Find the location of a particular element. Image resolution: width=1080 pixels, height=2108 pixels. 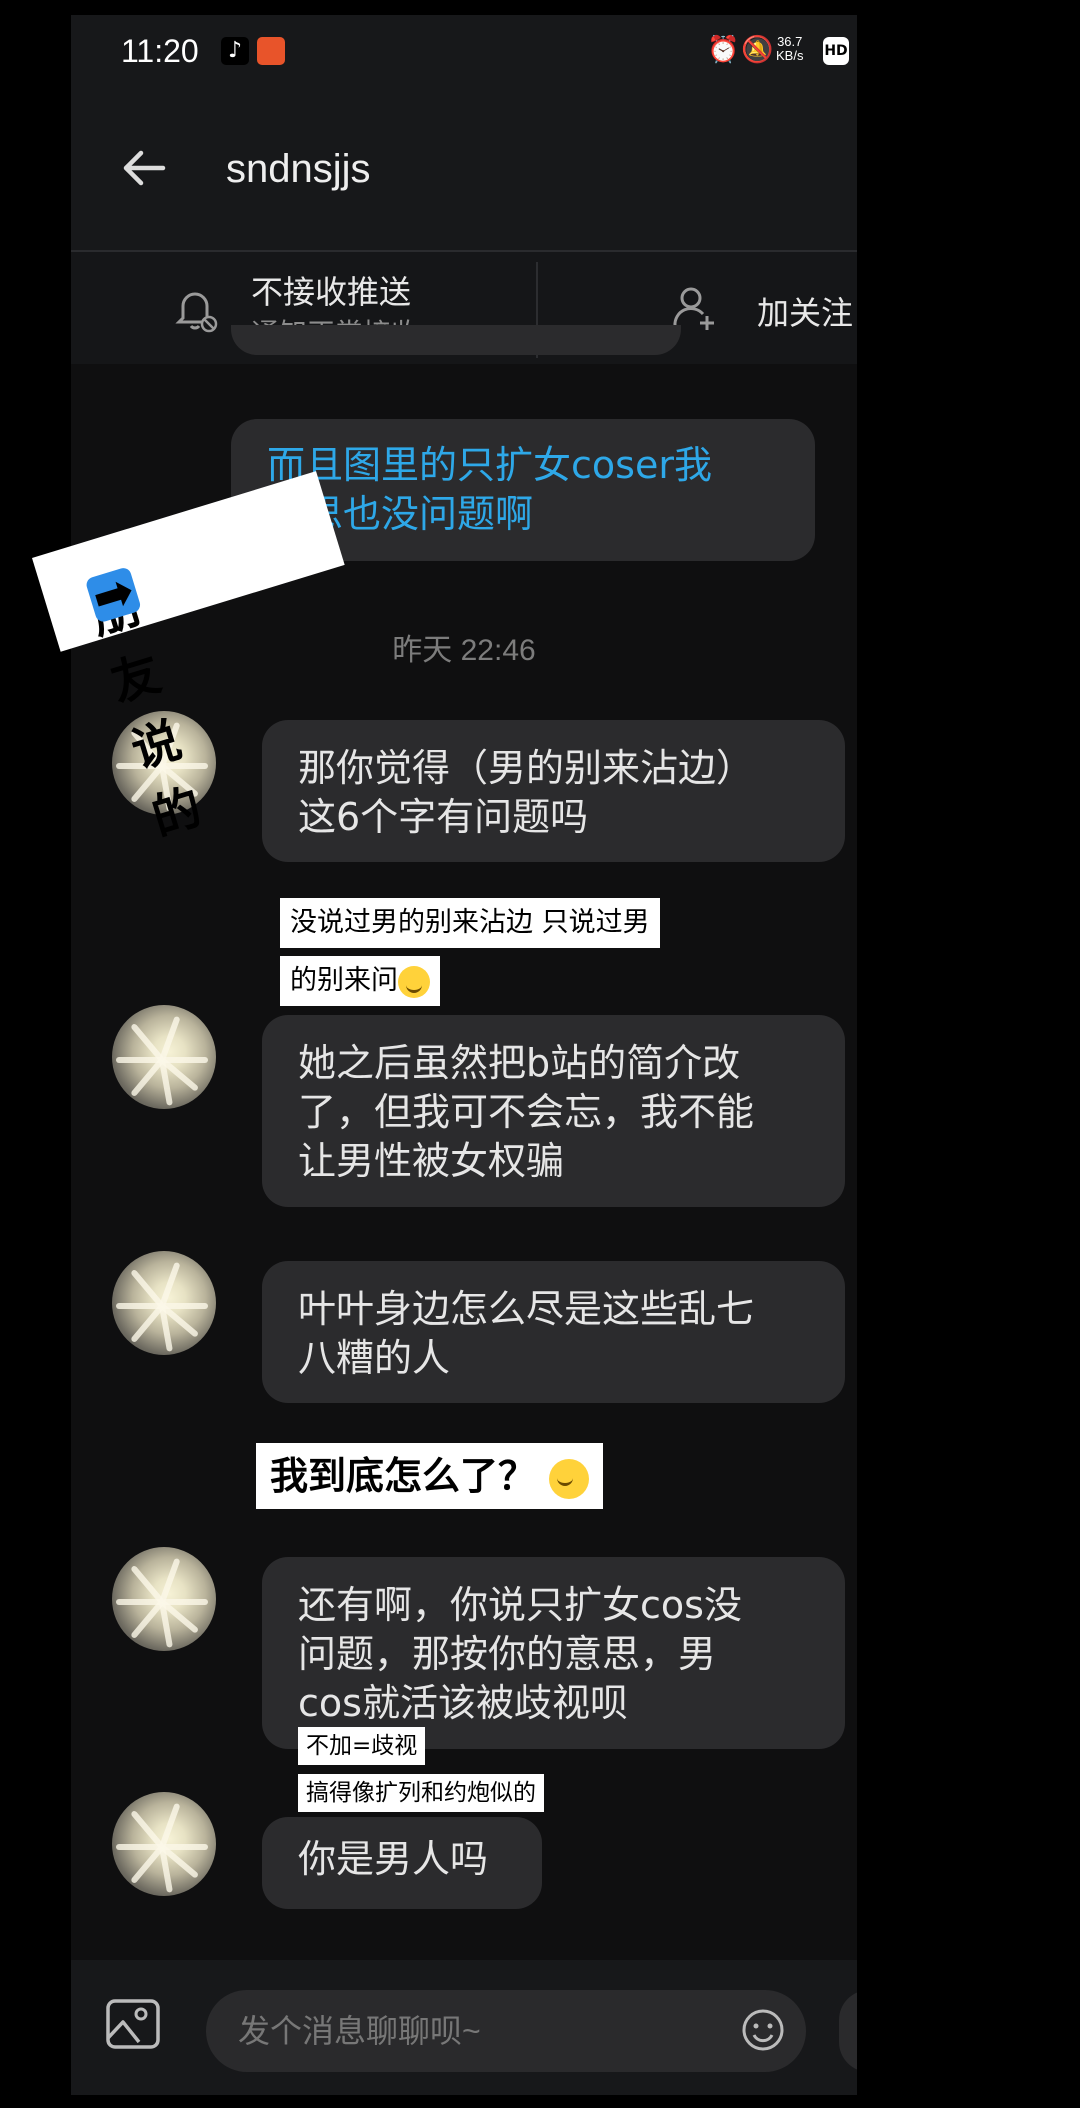

hd-badge: HD is located at coordinates (836, 51).